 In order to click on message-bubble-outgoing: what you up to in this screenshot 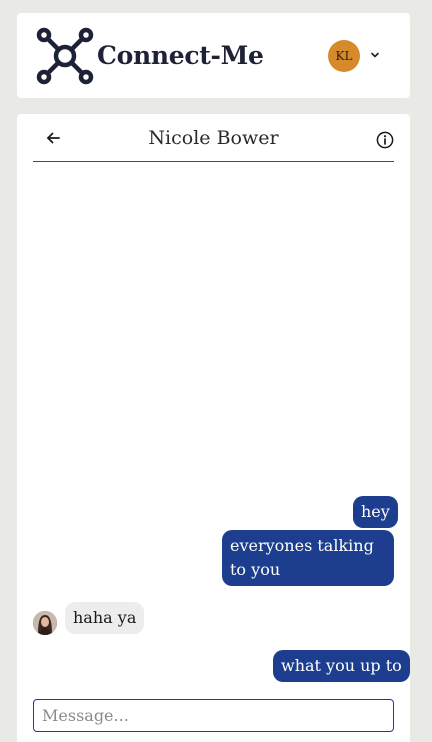, I will do `click(341, 666)`.